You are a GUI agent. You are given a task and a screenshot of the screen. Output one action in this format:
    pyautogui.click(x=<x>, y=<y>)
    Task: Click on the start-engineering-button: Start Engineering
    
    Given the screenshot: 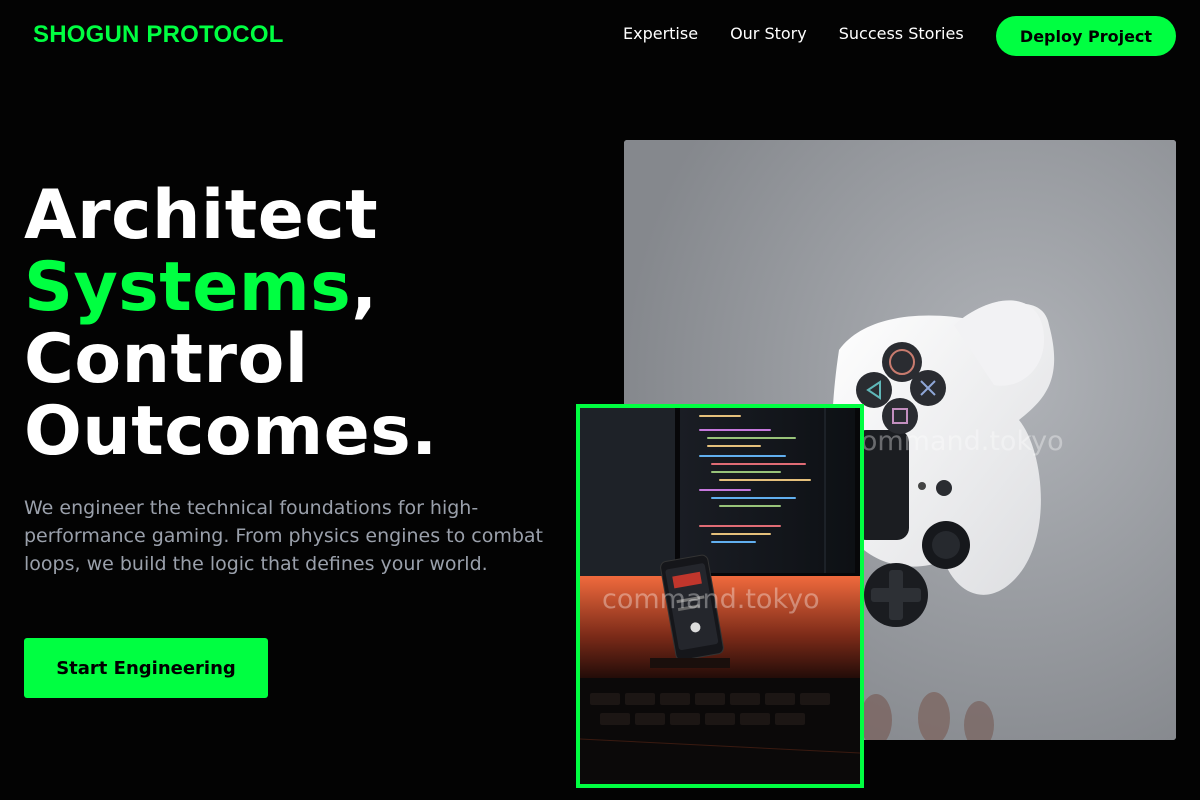 What is the action you would take?
    pyautogui.click(x=146, y=668)
    